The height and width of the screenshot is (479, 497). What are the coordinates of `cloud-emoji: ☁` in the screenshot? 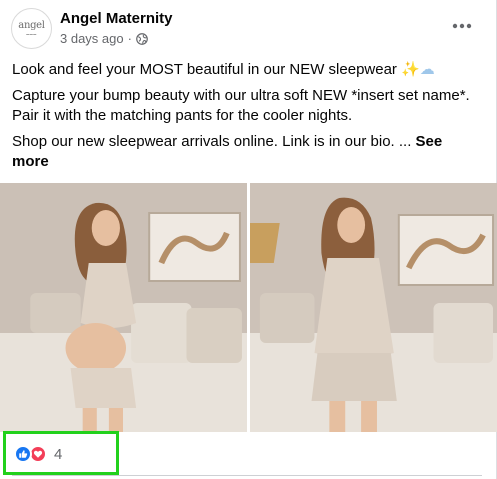 It's located at (427, 69).